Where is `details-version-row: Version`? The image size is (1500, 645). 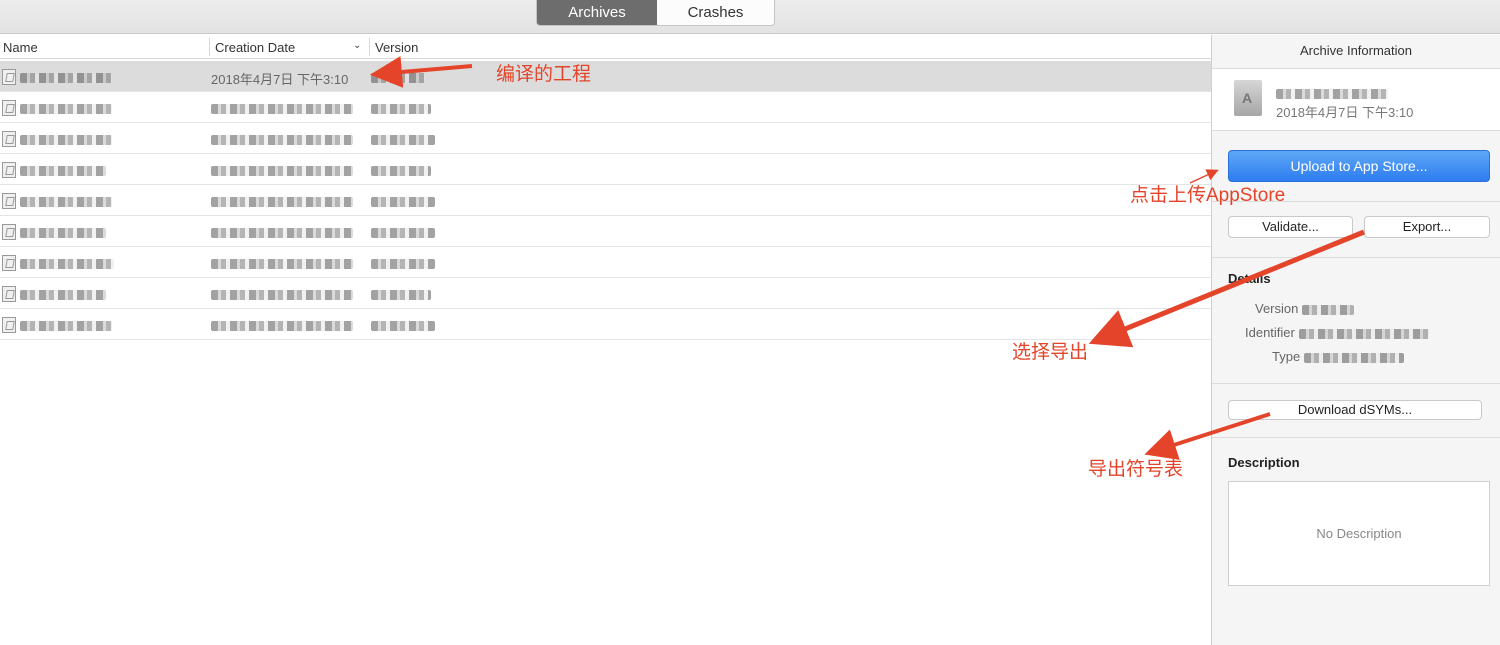 details-version-row: Version is located at coordinates (1304, 308).